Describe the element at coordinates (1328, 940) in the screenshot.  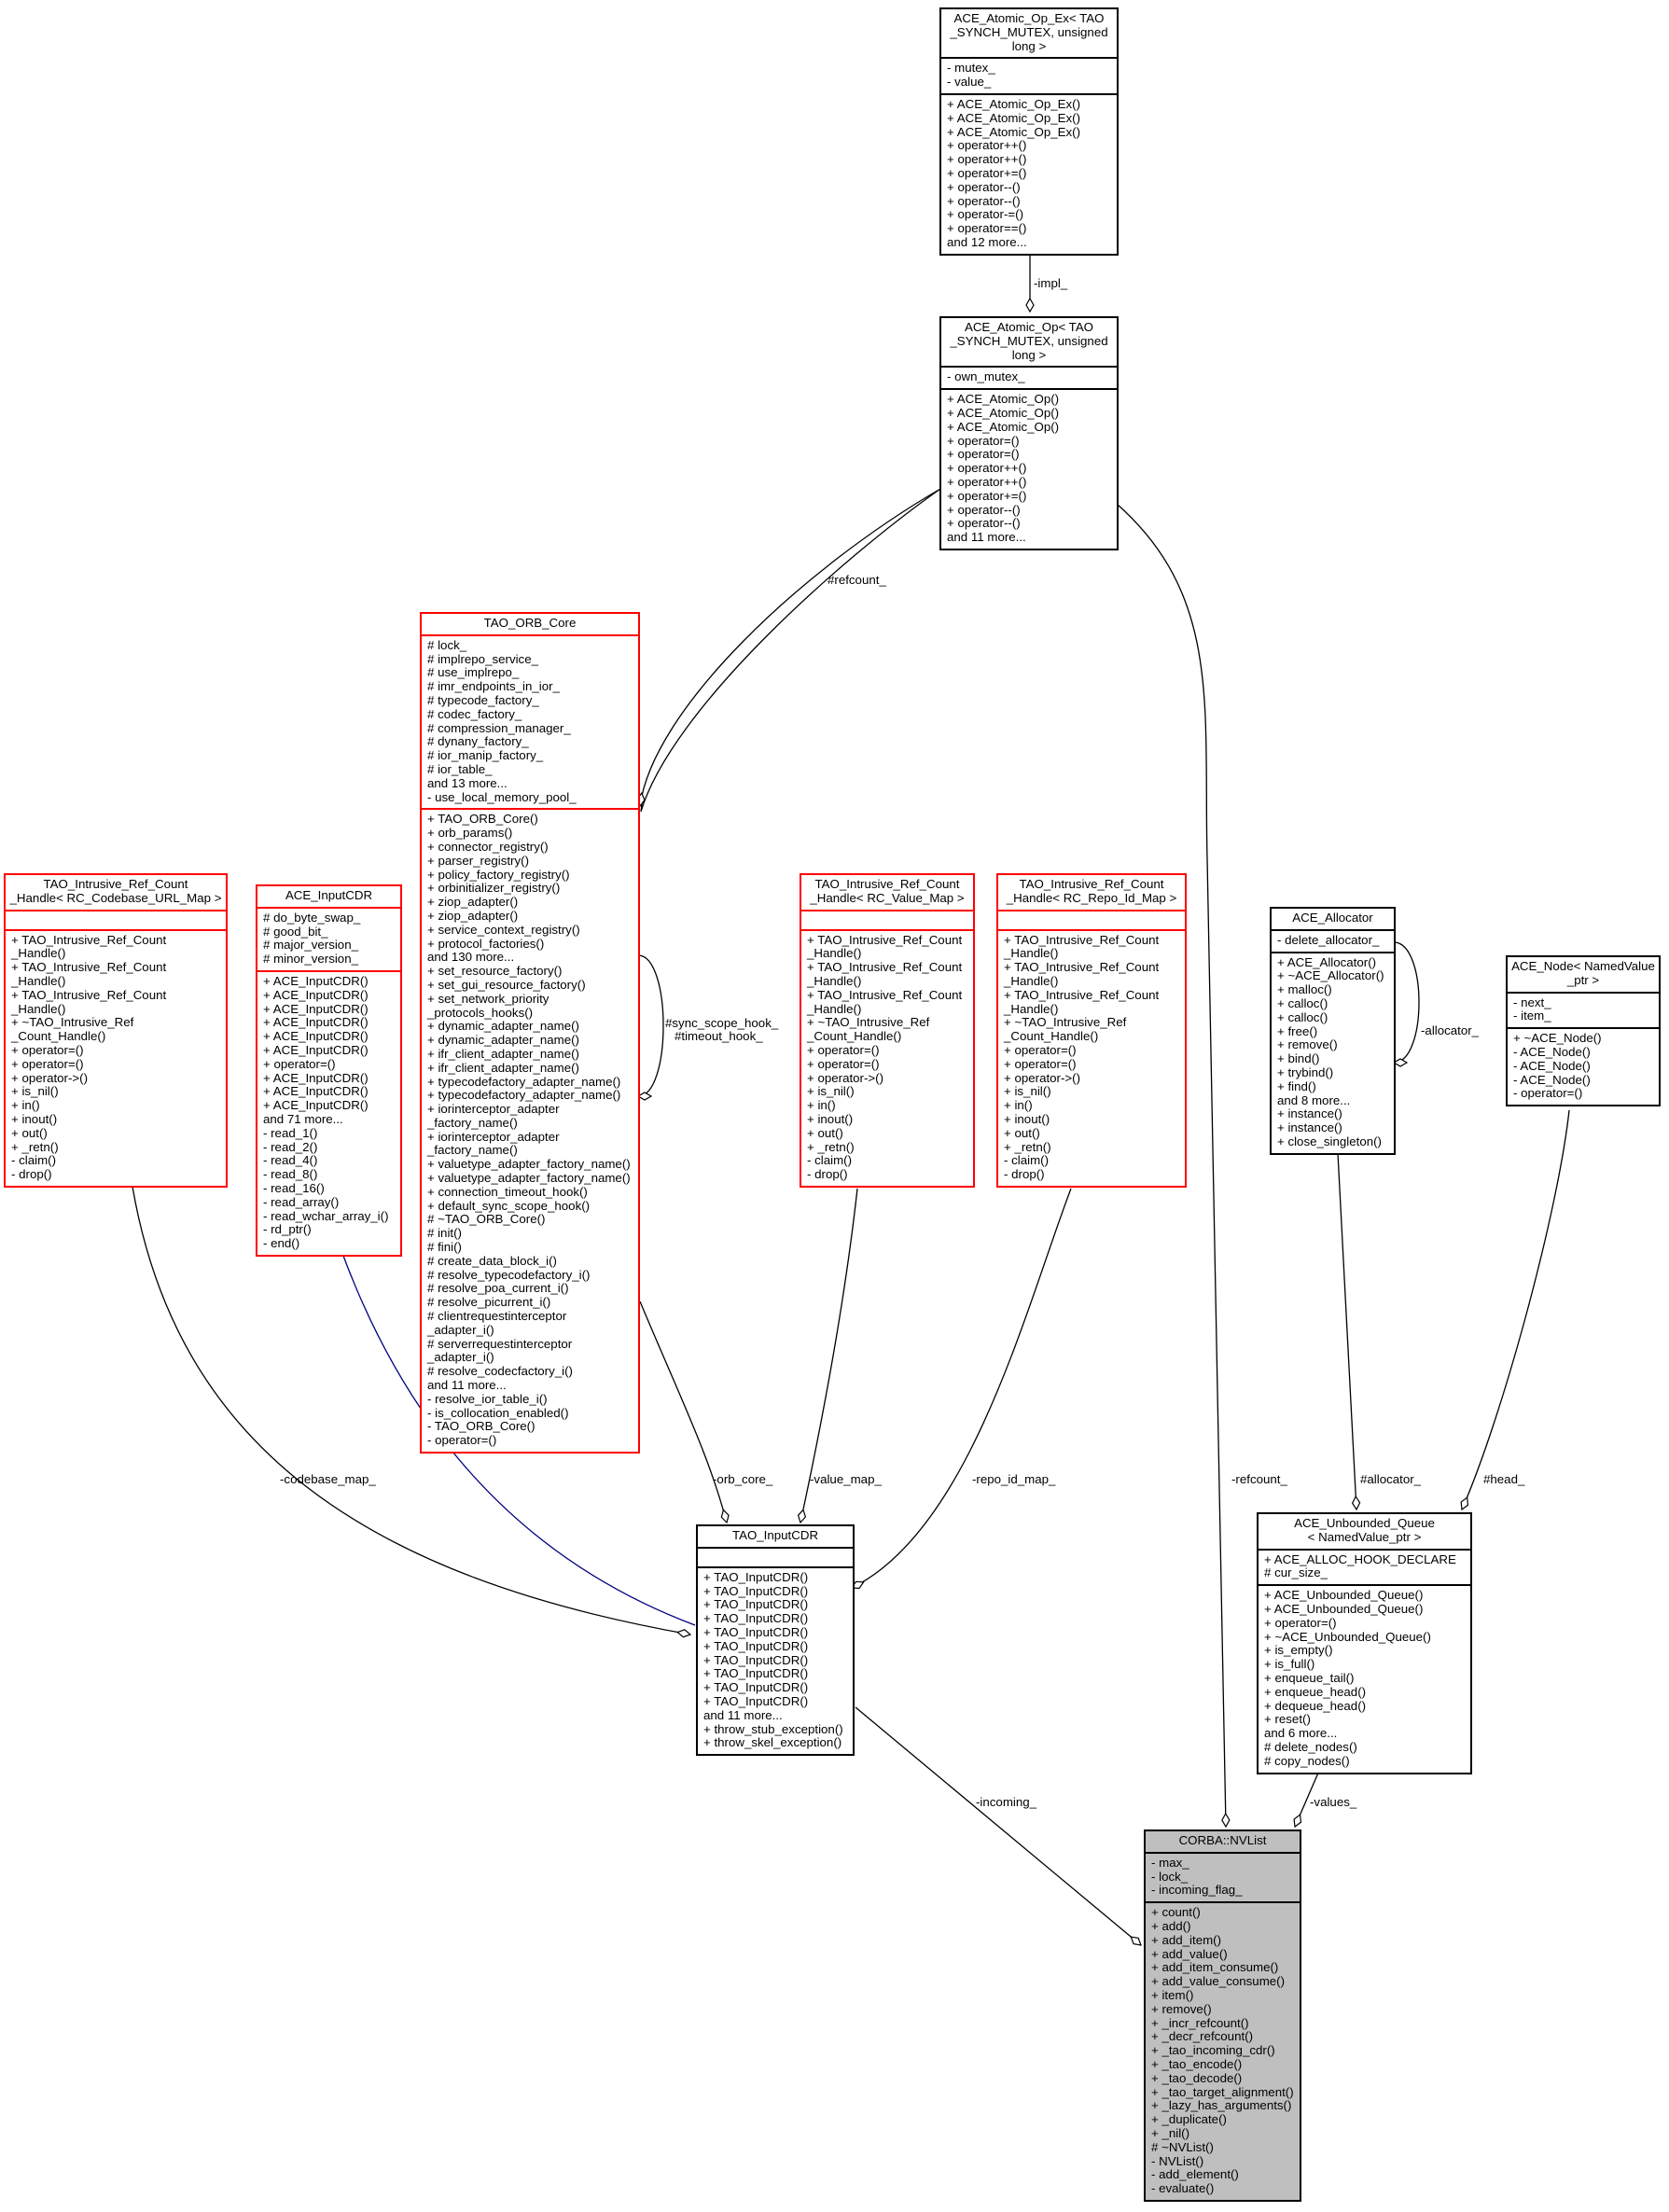
I see `class-attributes-line: - delete_allocator_` at that location.